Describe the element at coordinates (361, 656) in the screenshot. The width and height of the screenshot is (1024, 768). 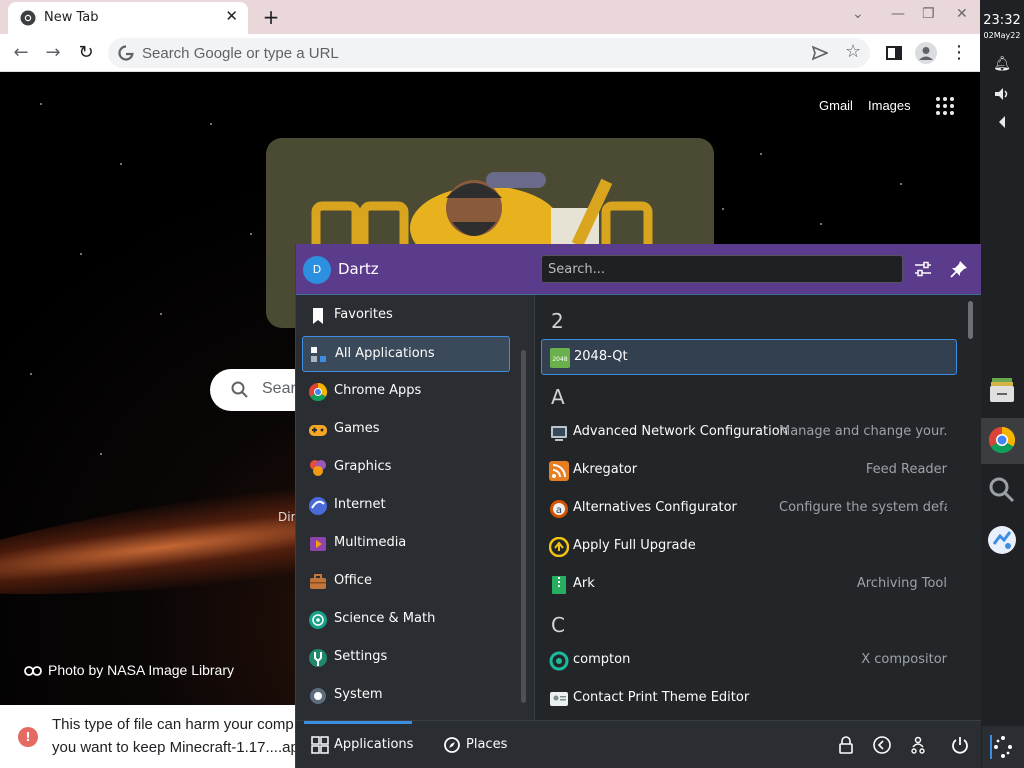
I see `category-label: Settings` at that location.